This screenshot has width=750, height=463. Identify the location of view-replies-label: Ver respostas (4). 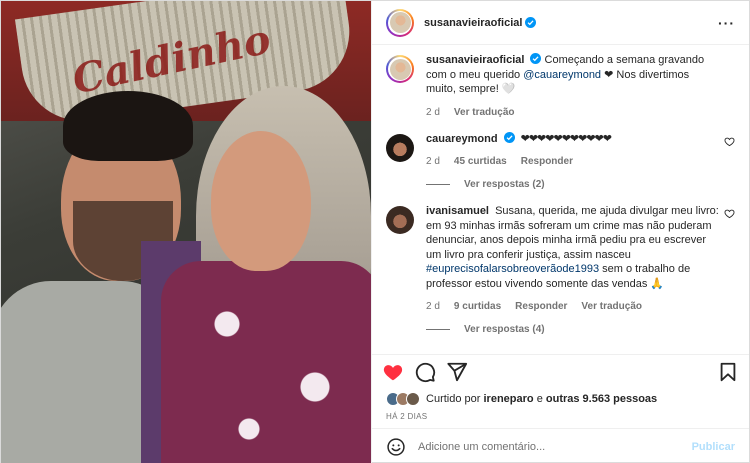
(504, 329).